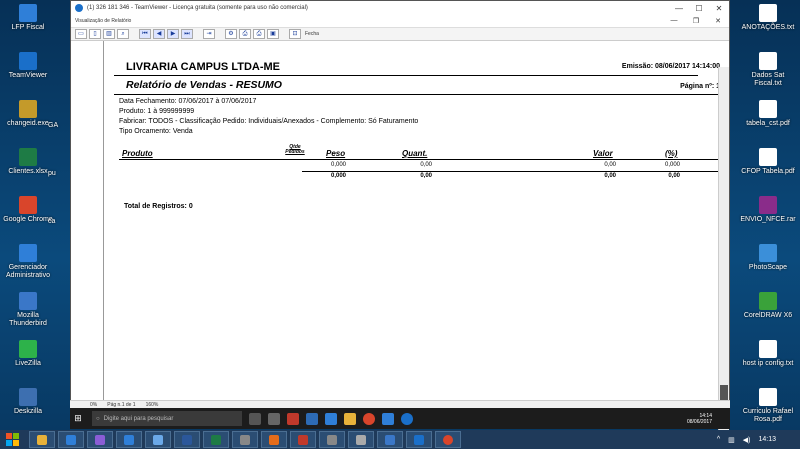 The width and height of the screenshot is (800, 449). What do you see at coordinates (426, 176) in the screenshot?
I see `total-quant: 0,00` at bounding box center [426, 176].